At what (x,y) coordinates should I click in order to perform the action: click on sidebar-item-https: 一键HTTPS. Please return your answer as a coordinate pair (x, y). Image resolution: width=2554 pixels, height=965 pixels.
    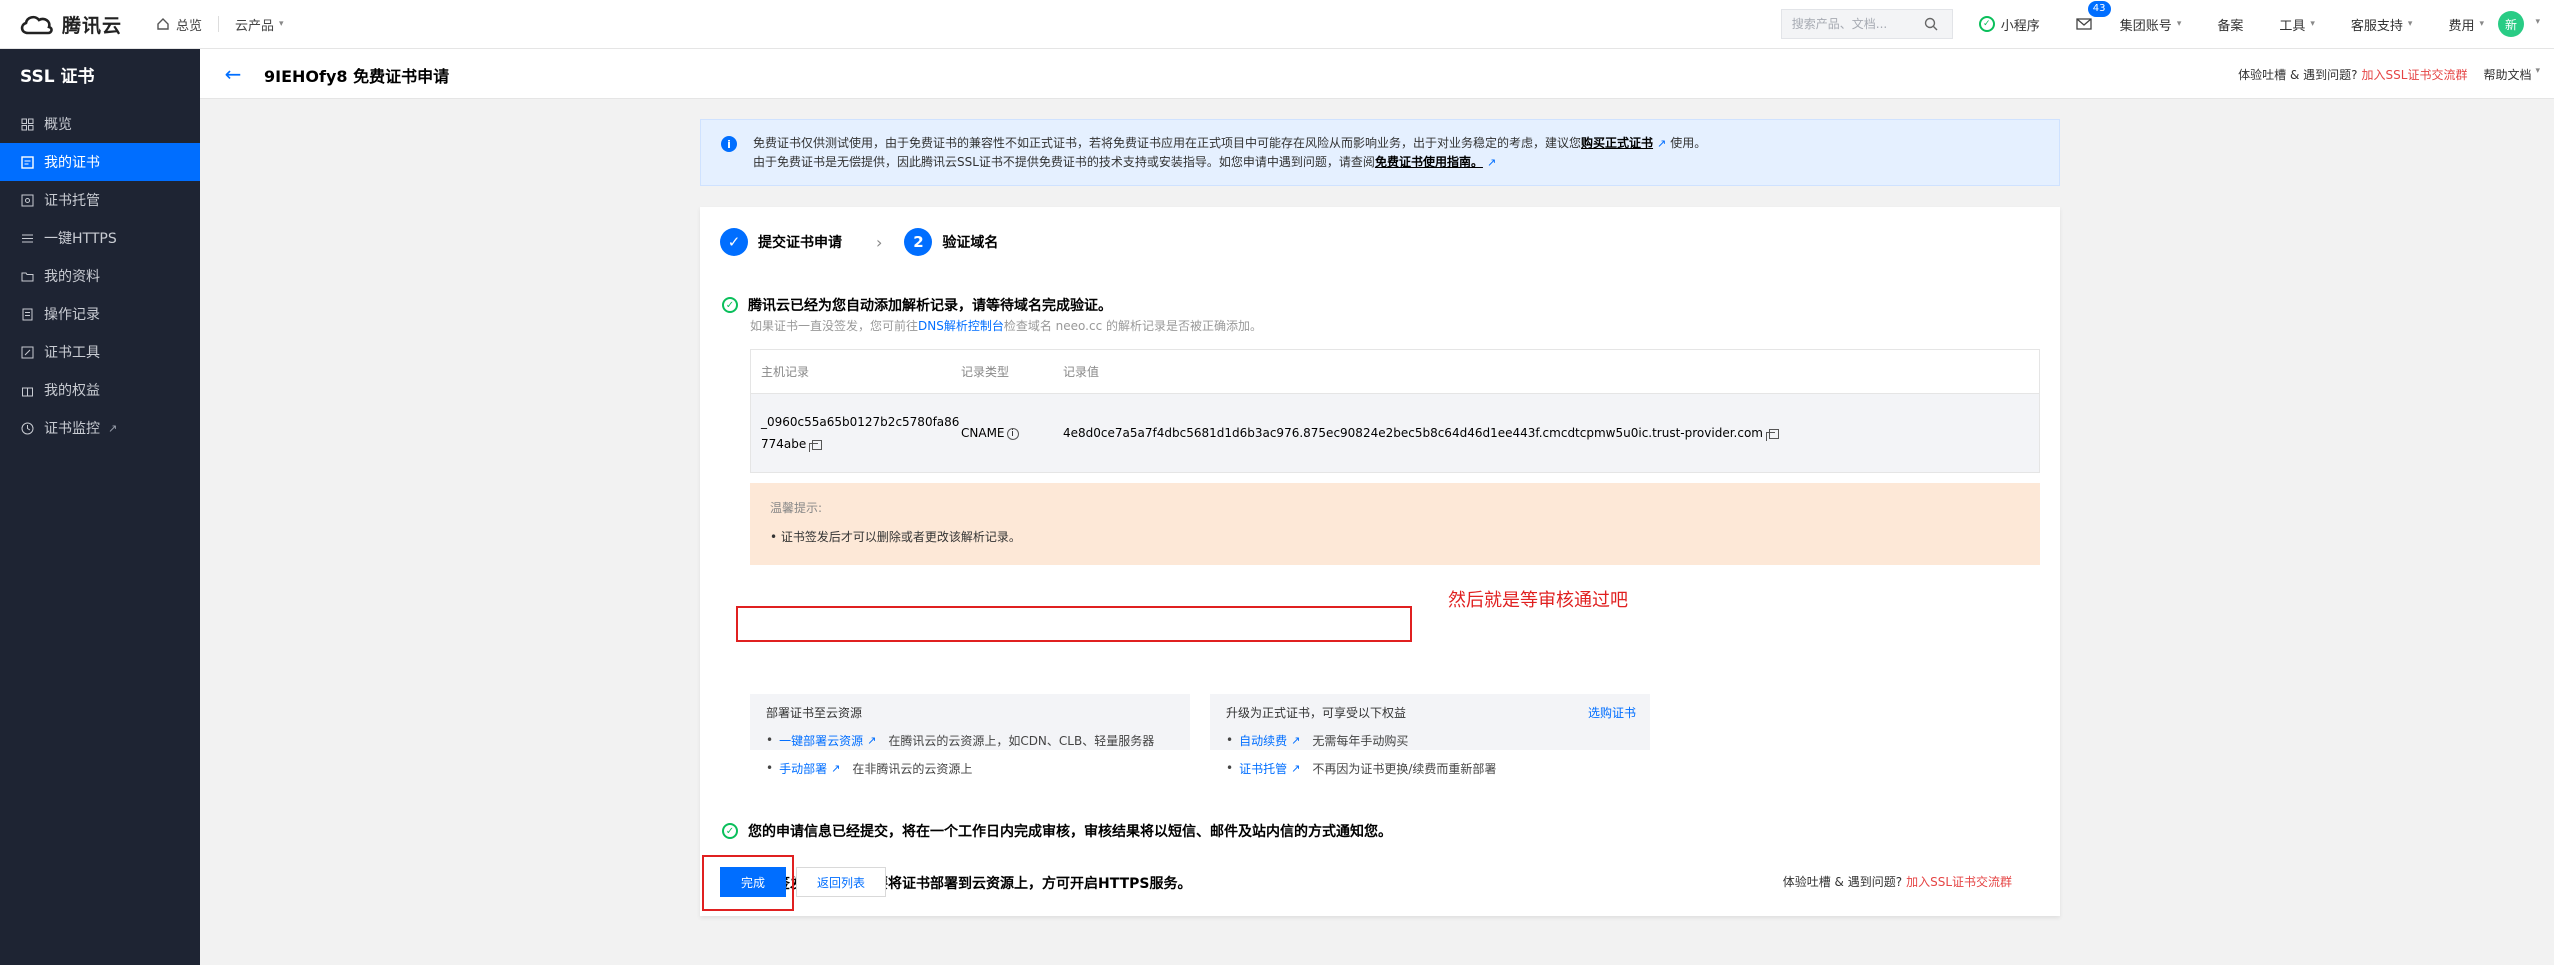
    Looking at the image, I should click on (100, 238).